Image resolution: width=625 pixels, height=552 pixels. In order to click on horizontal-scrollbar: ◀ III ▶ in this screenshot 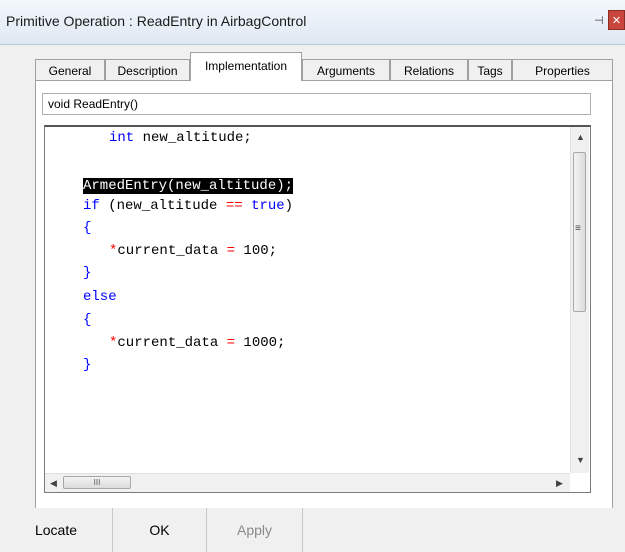, I will do `click(307, 482)`.